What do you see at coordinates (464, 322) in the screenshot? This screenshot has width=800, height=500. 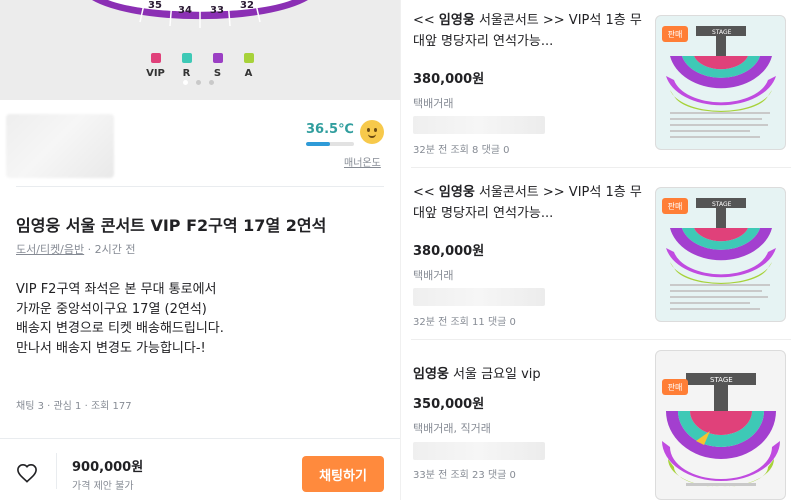 I see `listing-stats: 32분 전 조회 11 댓글 0` at bounding box center [464, 322].